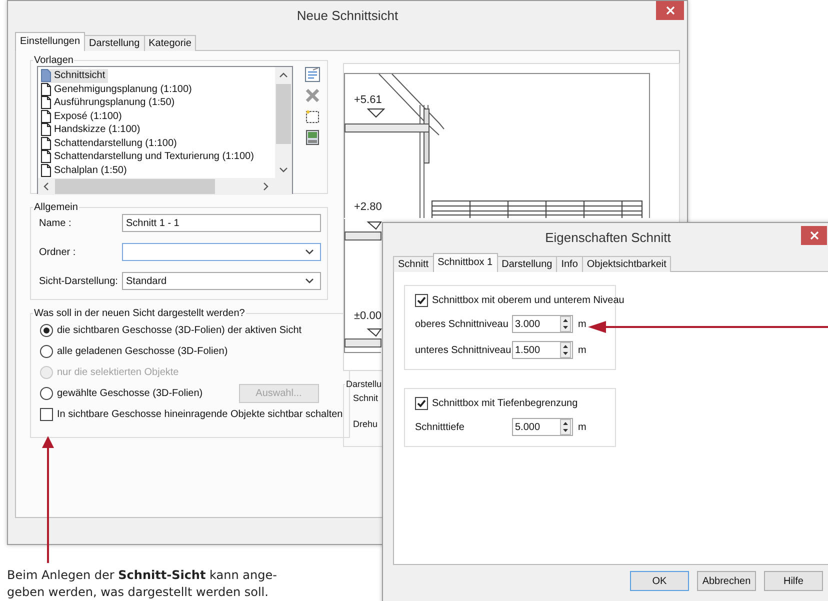  Describe the element at coordinates (221, 281) in the screenshot. I see `dropdown: Standard` at that location.